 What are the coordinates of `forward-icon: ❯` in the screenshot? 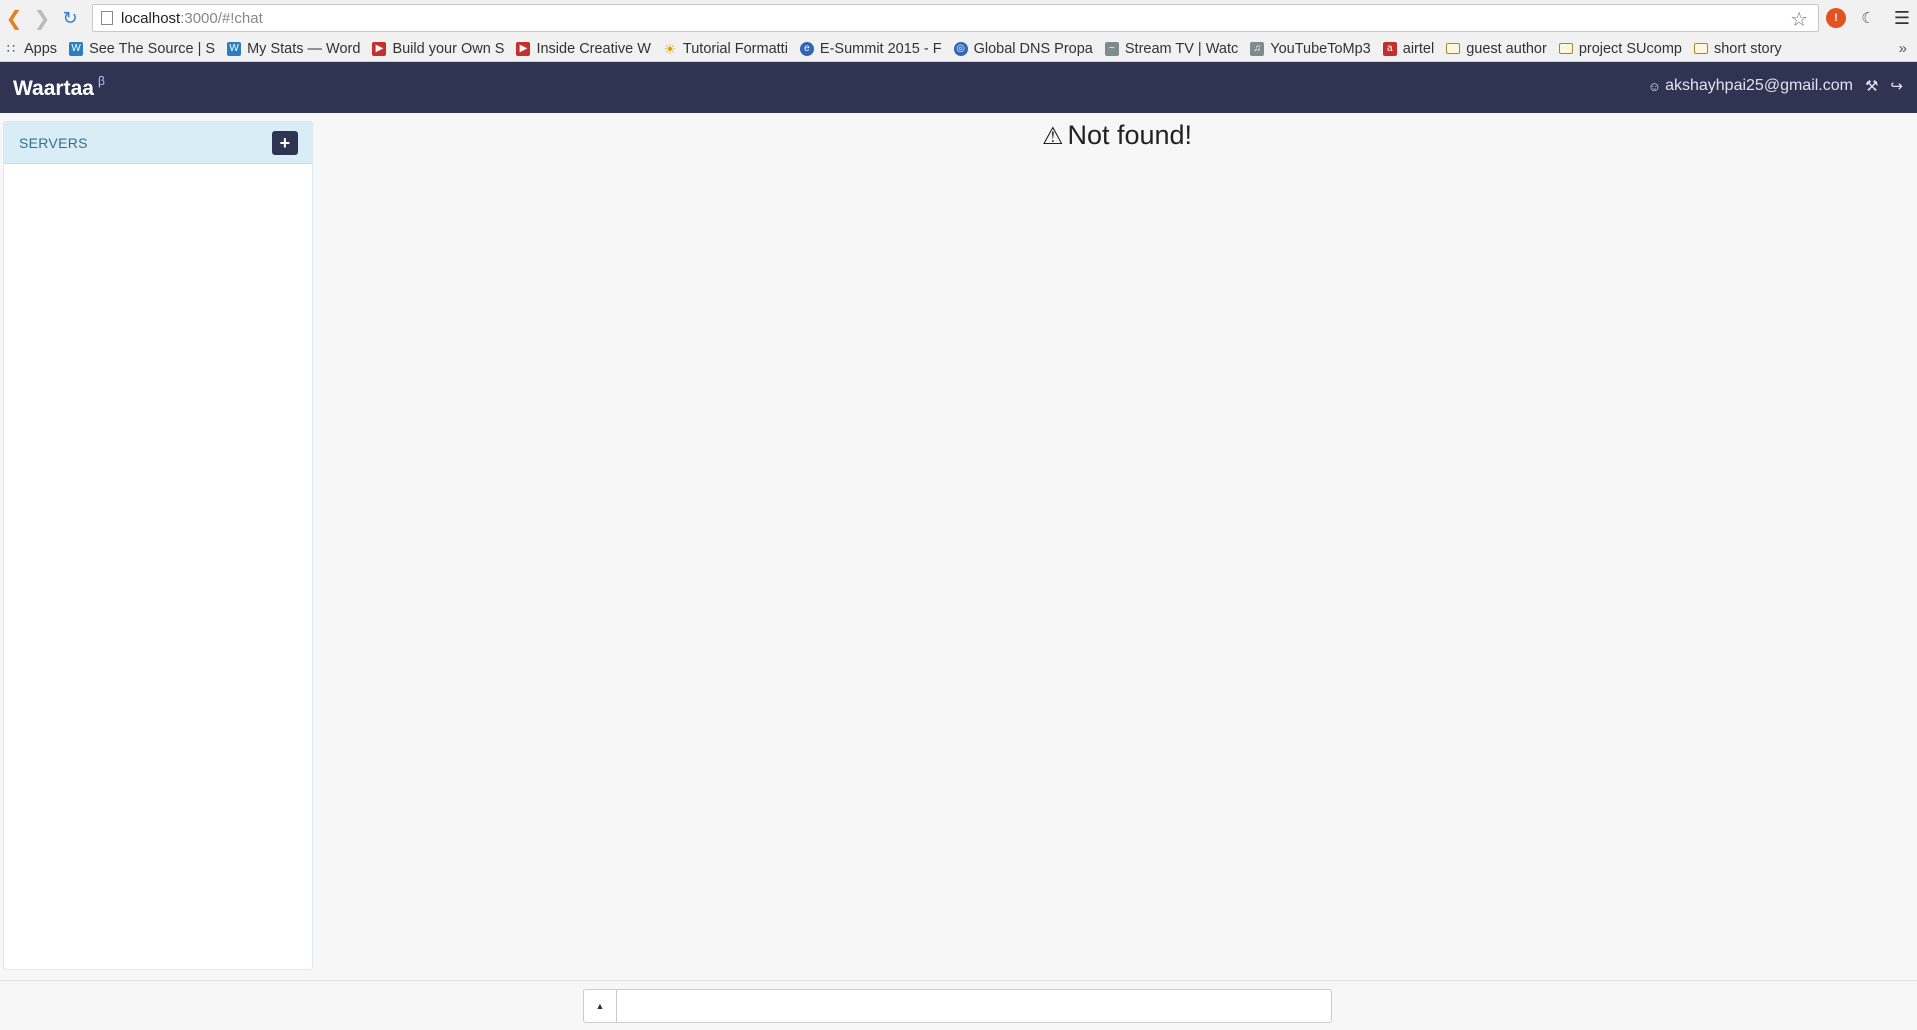 It's located at (42, 18).